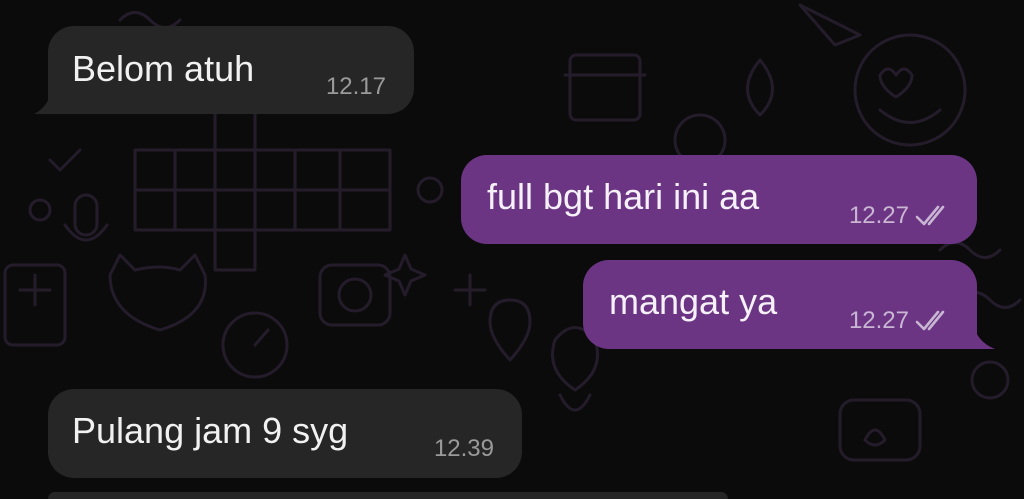 This screenshot has height=499, width=1024. I want to click on message-bubble-incoming: Belom atuh 12.17, so click(231, 70).